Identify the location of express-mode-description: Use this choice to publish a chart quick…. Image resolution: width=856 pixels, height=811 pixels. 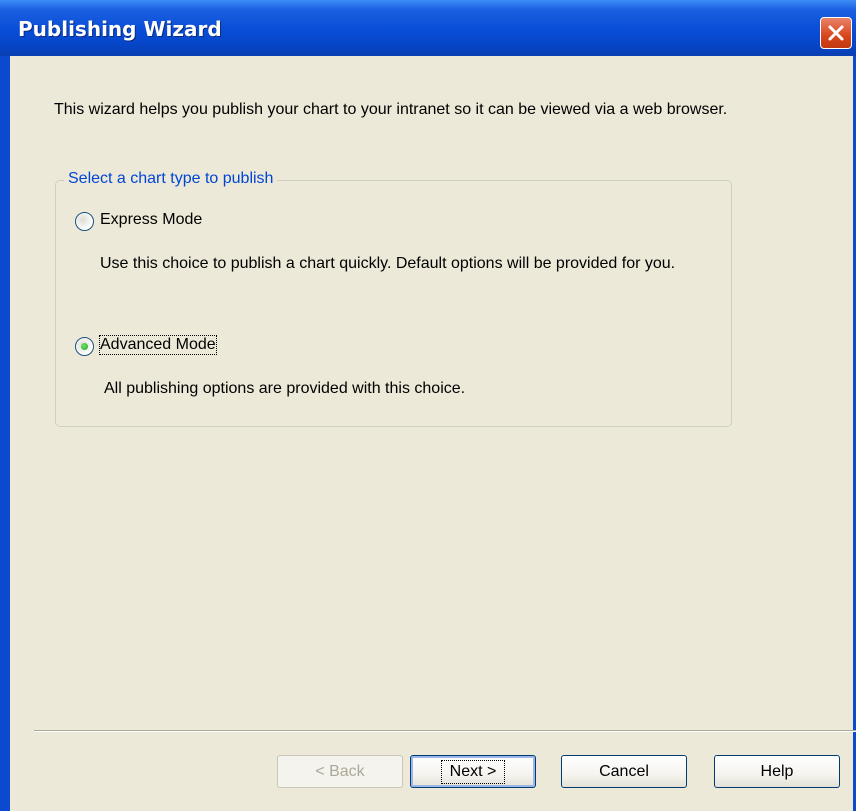
(388, 263).